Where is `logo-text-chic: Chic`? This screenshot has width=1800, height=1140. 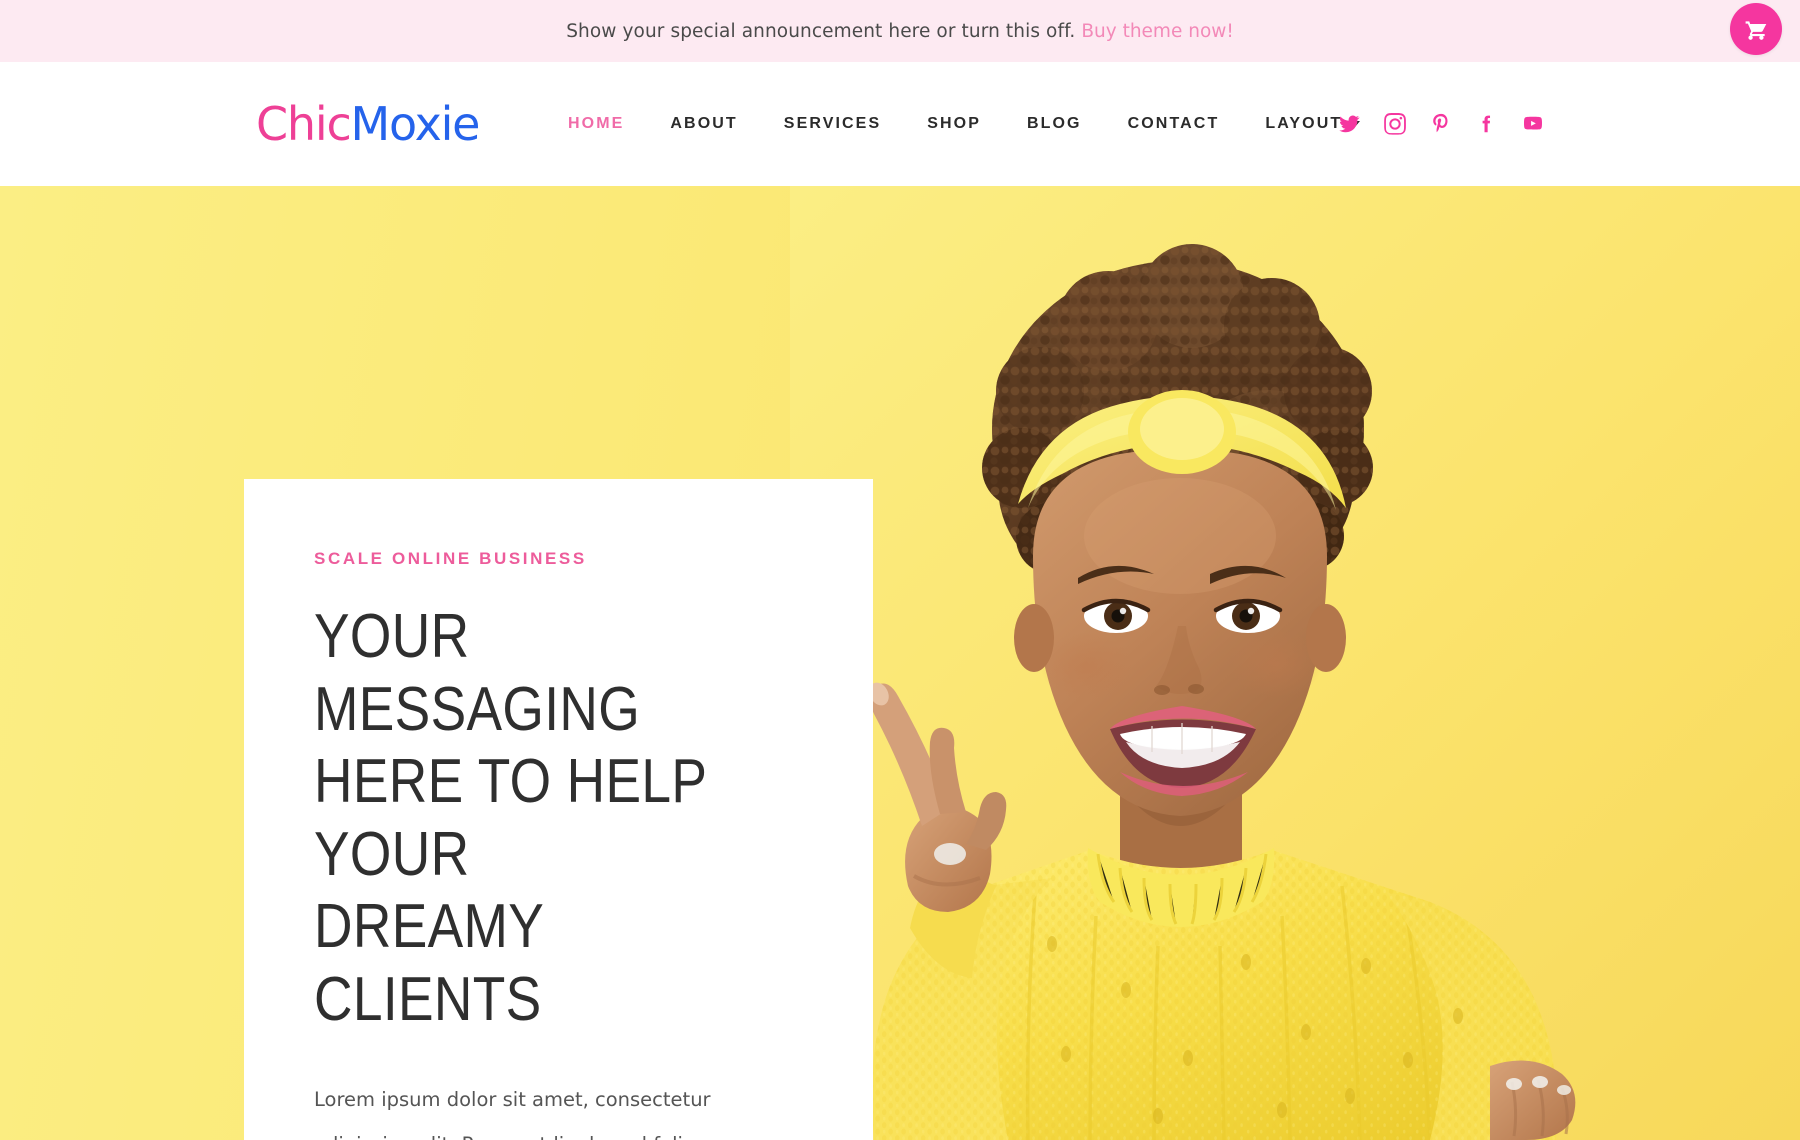 logo-text-chic: Chic is located at coordinates (304, 124).